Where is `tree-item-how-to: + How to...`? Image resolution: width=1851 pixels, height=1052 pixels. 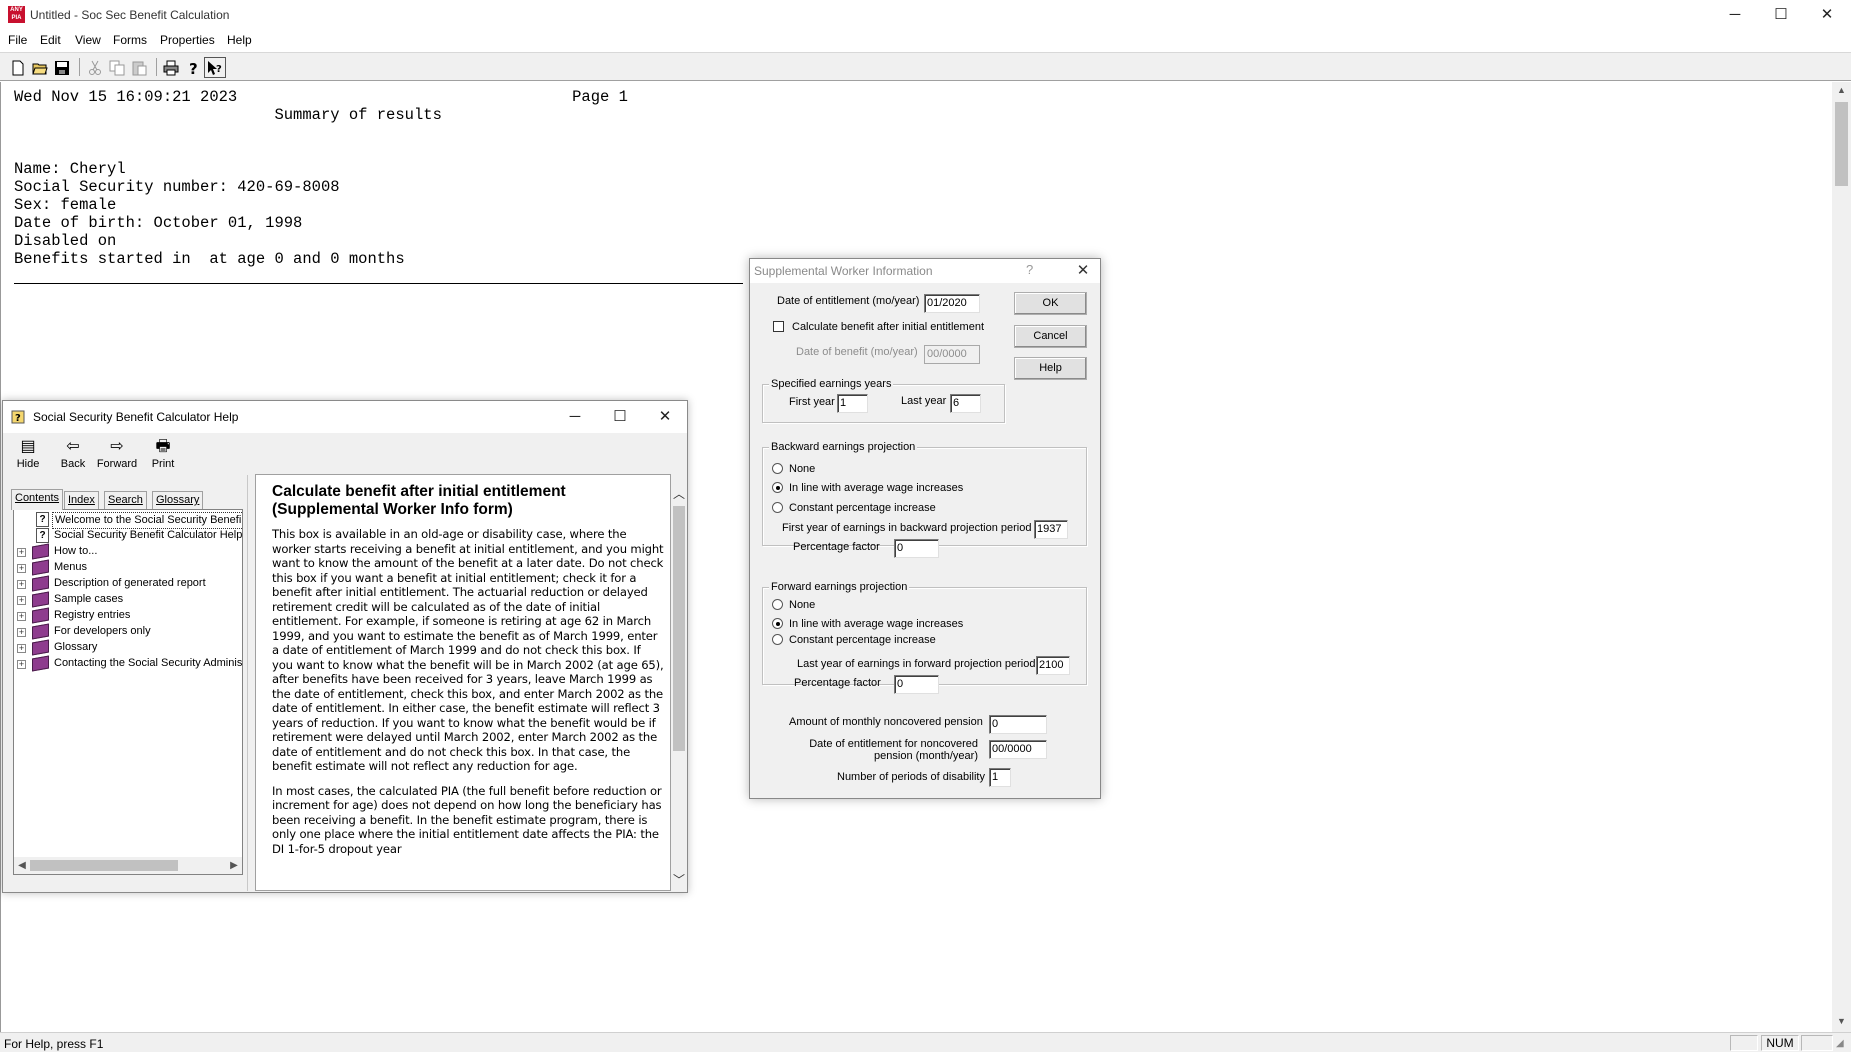
tree-item-how-to: + How to... is located at coordinates (128, 551).